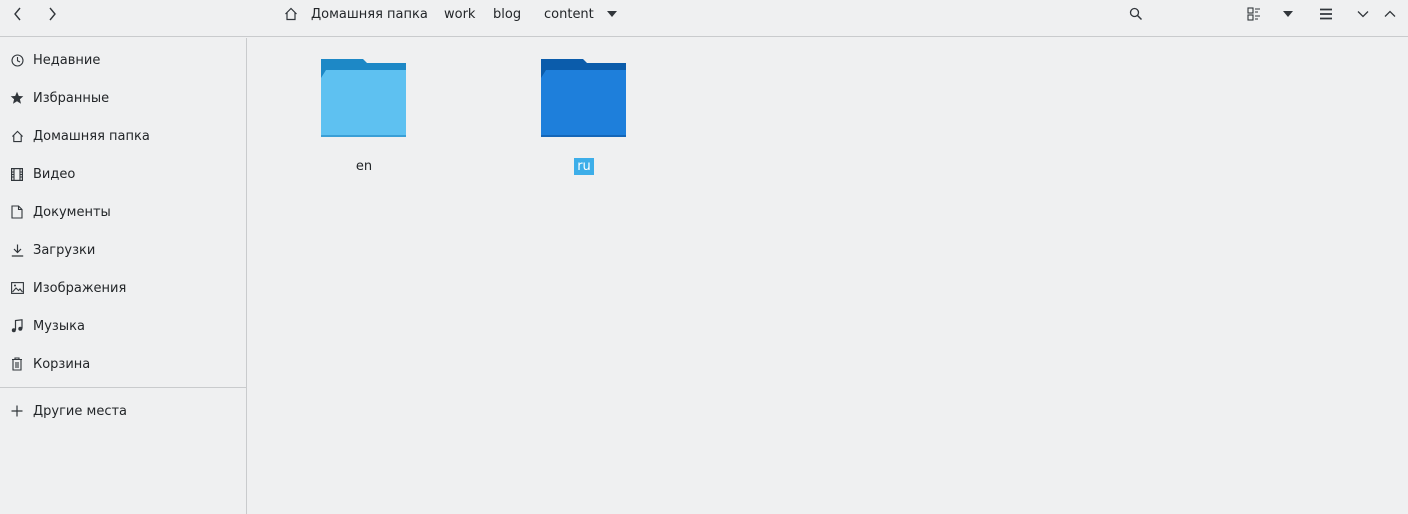 The width and height of the screenshot is (1408, 514). I want to click on music-icon, so click(17, 326).